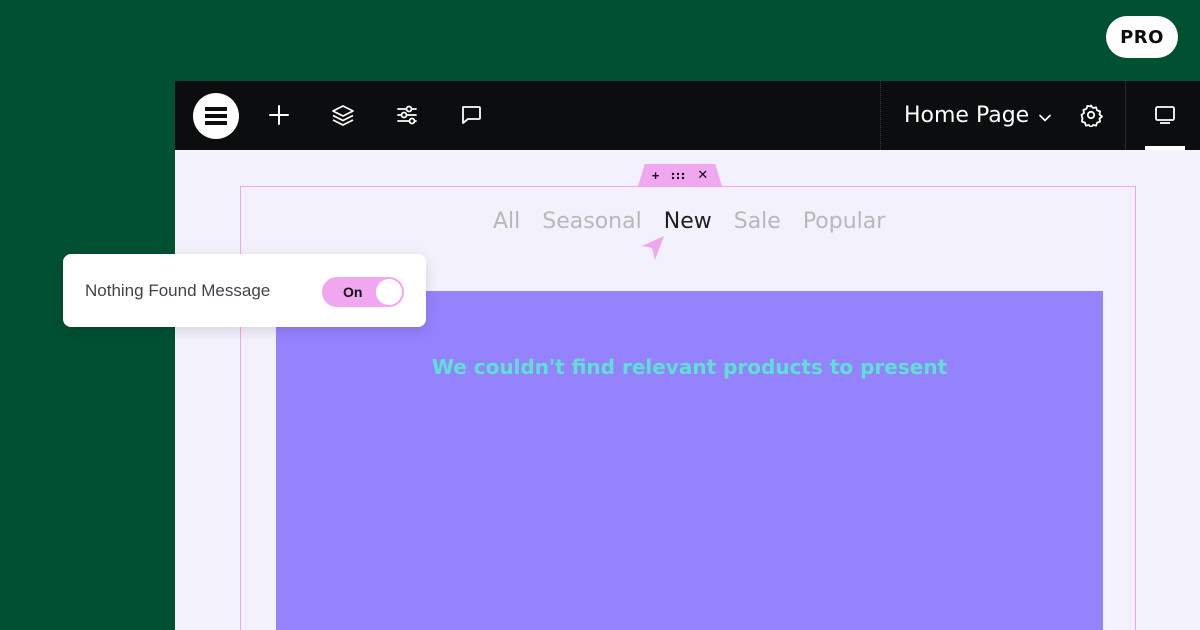 This screenshot has height=630, width=1200. What do you see at coordinates (353, 292) in the screenshot?
I see `toggle-label: On` at bounding box center [353, 292].